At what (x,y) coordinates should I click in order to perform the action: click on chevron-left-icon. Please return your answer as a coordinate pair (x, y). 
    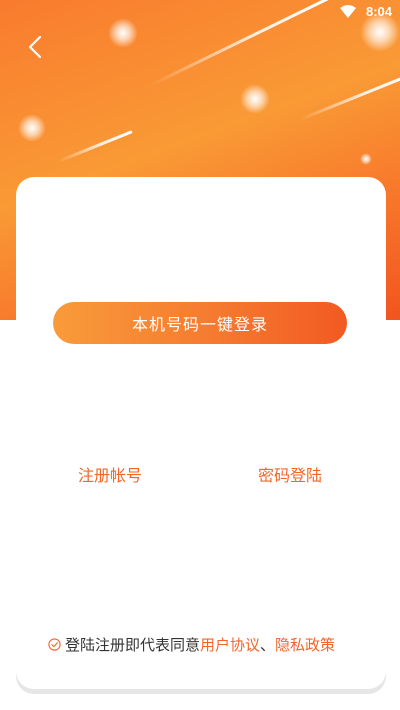
    Looking at the image, I should click on (35, 47).